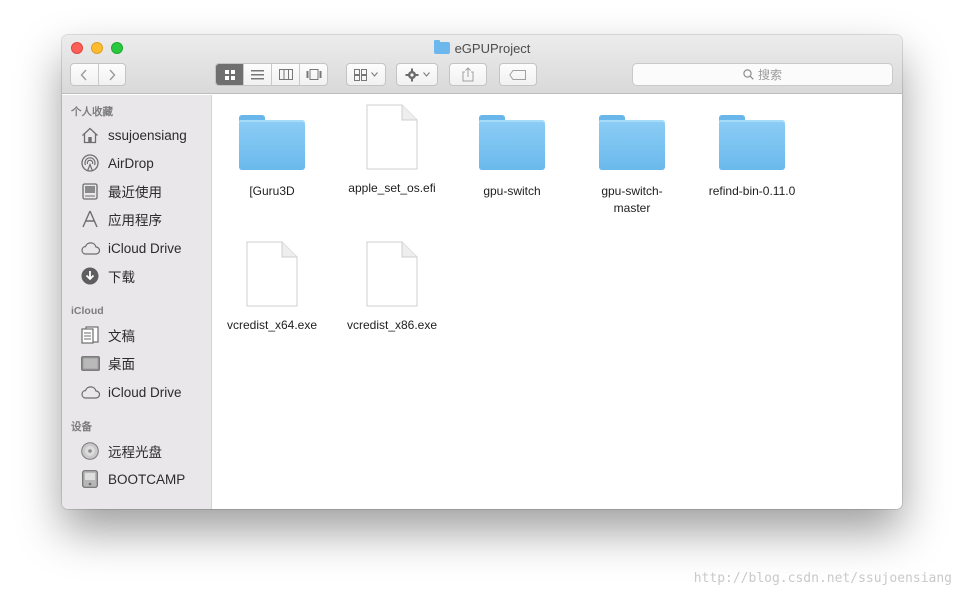 The width and height of the screenshot is (964, 598). Describe the element at coordinates (90, 191) in the screenshot. I see `recents-icon` at that location.